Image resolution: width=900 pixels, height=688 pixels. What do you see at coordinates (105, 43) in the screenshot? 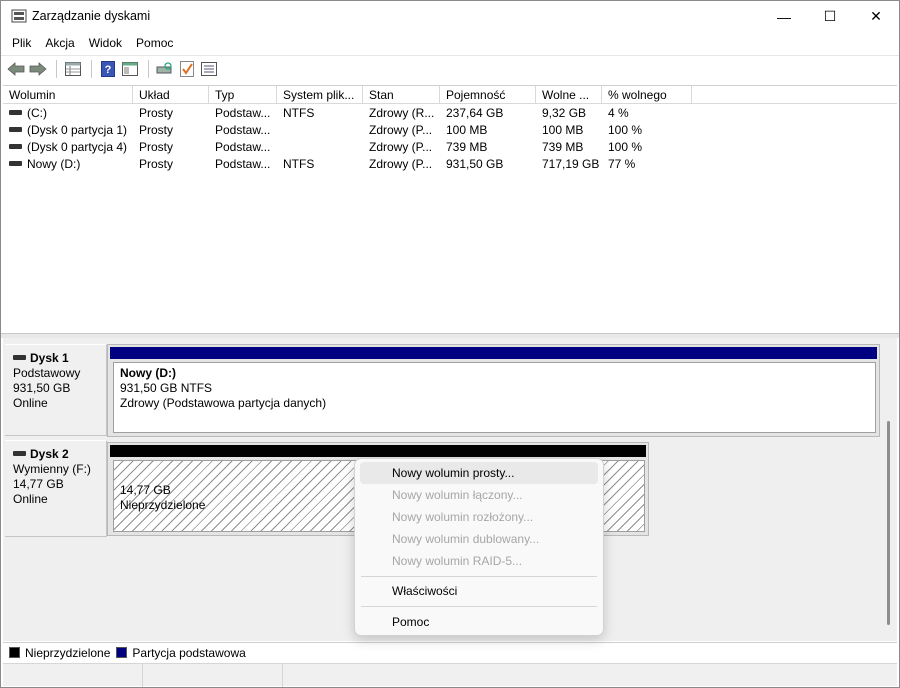
I see `menu-view: Widok` at bounding box center [105, 43].